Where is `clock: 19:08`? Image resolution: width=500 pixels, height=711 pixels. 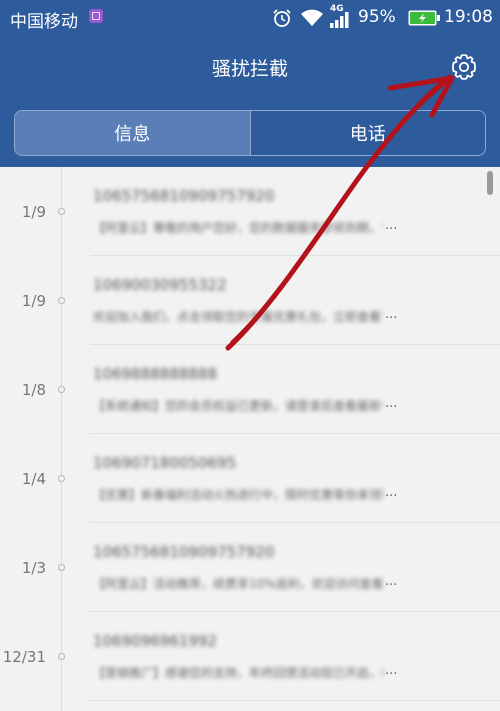 clock: 19:08 is located at coordinates (468, 17).